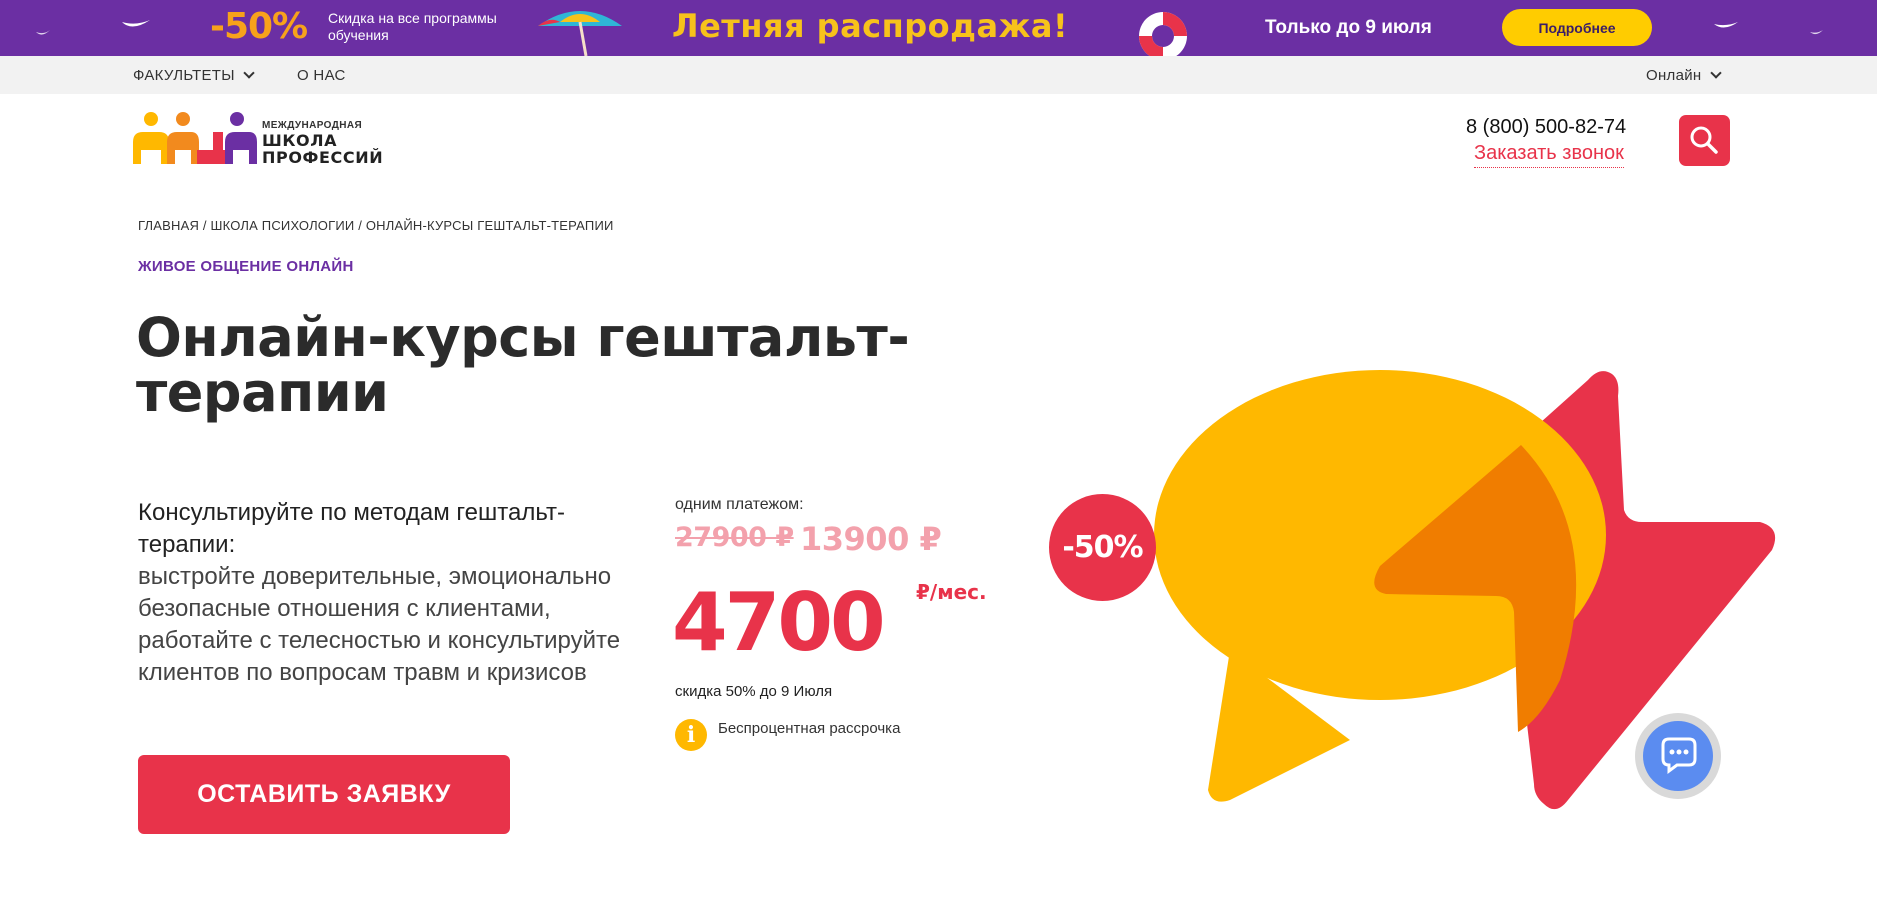 This screenshot has width=1877, height=904. What do you see at coordinates (1163, 34) in the screenshot?
I see `lifebuoy-icon` at bounding box center [1163, 34].